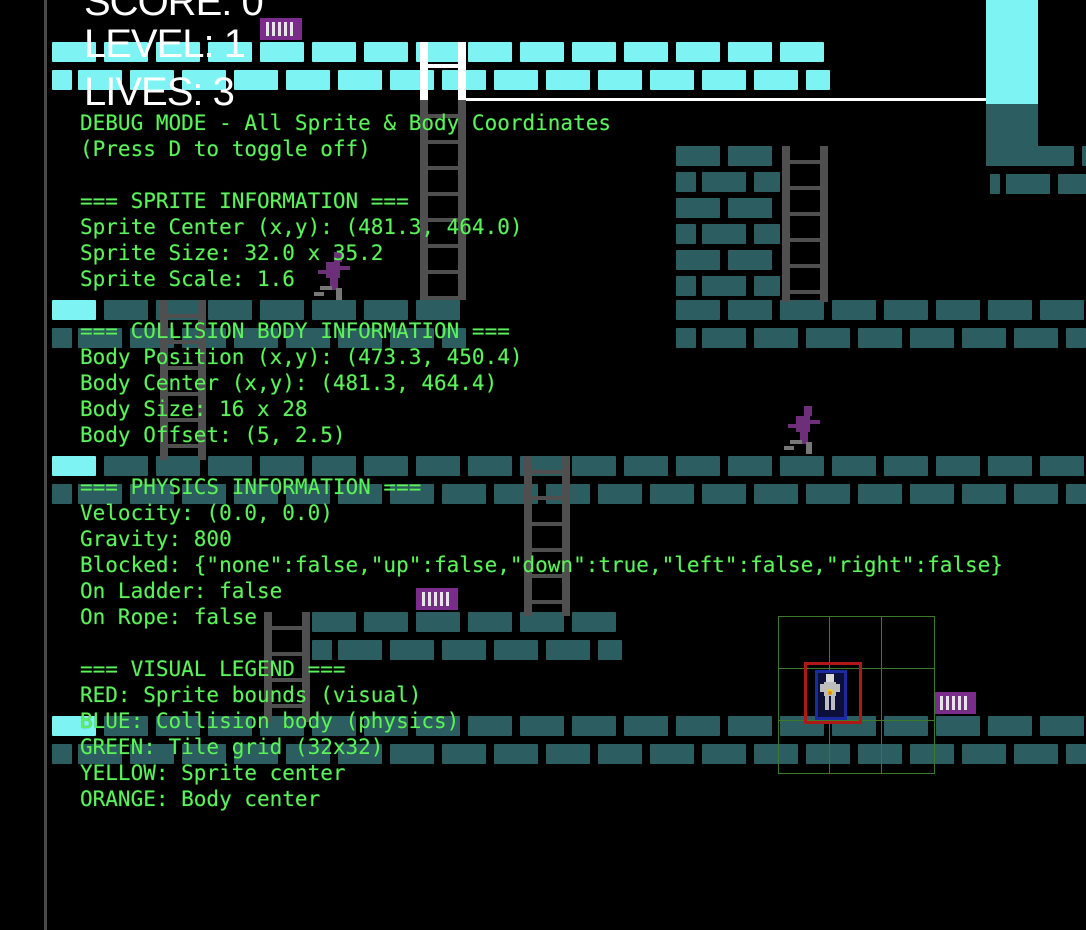 The width and height of the screenshot is (1086, 930). What do you see at coordinates (251, 695) in the screenshot?
I see `debug-line: RED: Sprite bounds (visual)` at bounding box center [251, 695].